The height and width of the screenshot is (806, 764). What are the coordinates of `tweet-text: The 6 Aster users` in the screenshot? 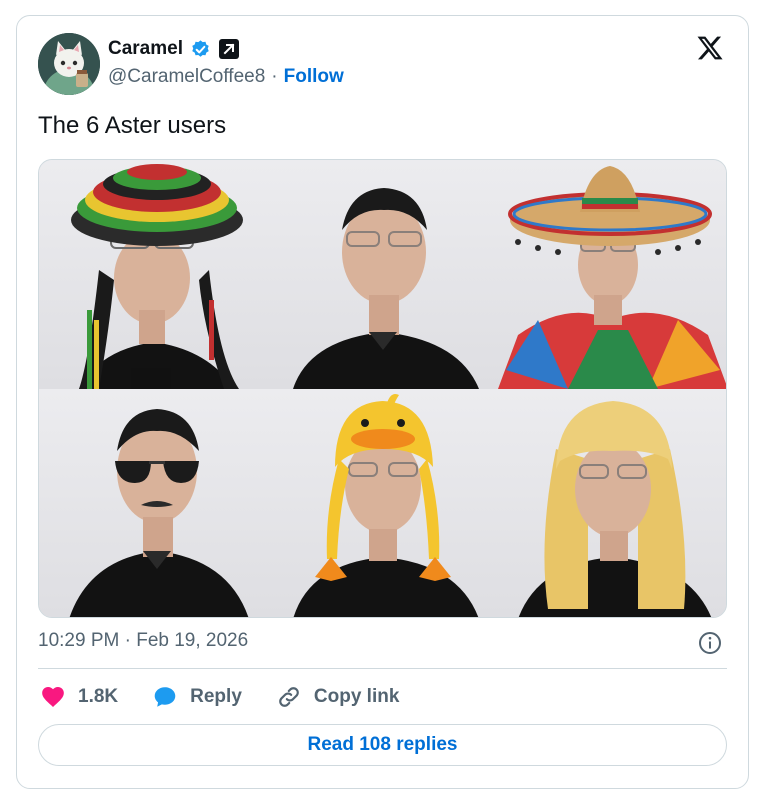 It's located at (132, 125).